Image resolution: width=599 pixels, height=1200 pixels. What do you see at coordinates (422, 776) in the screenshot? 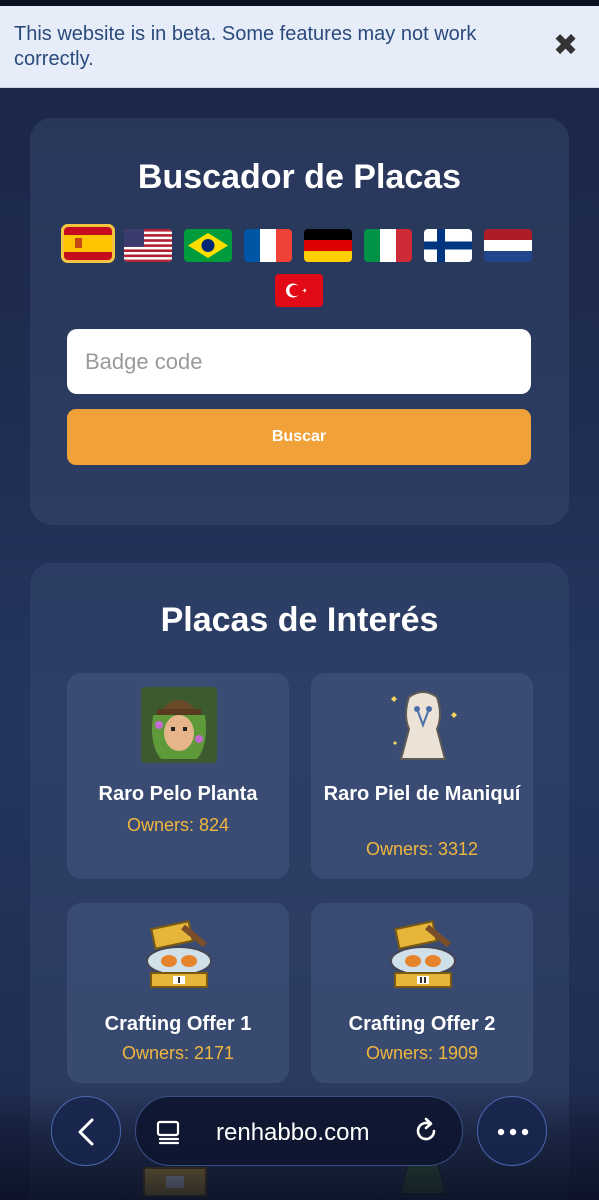
I see `badge-tile: Raro Piel de Maniquí Owners: 3312` at bounding box center [422, 776].